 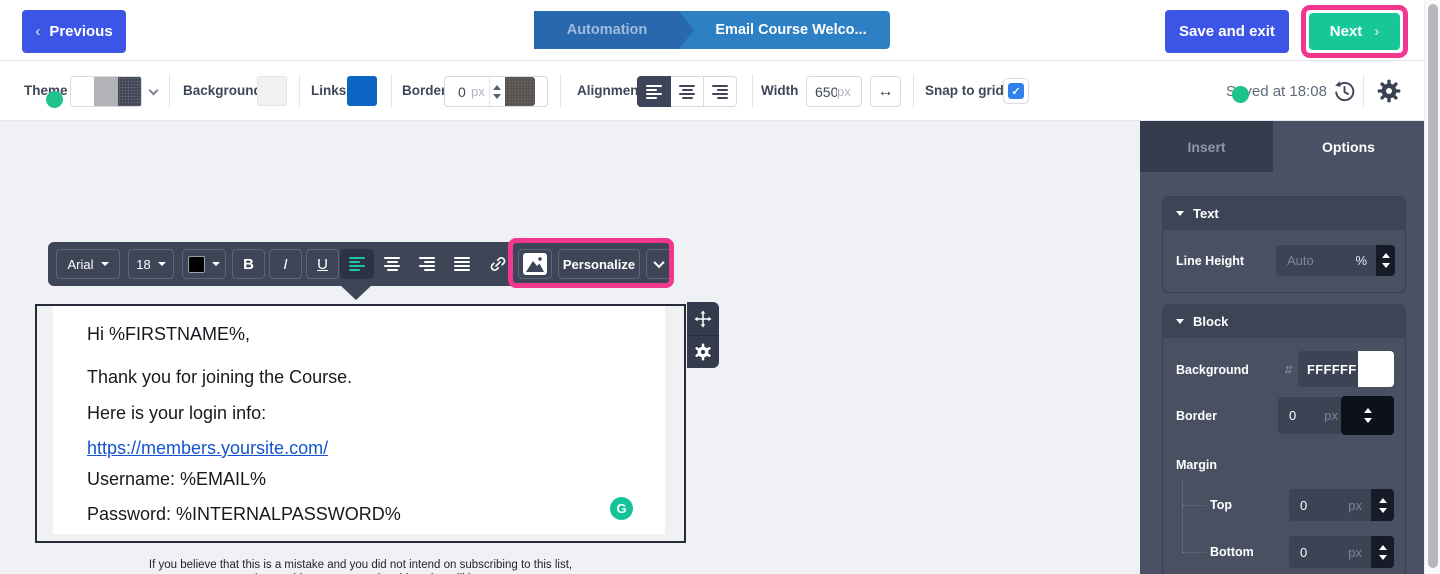 What do you see at coordinates (610, 90) in the screenshot?
I see `alignment-label: Alignment` at bounding box center [610, 90].